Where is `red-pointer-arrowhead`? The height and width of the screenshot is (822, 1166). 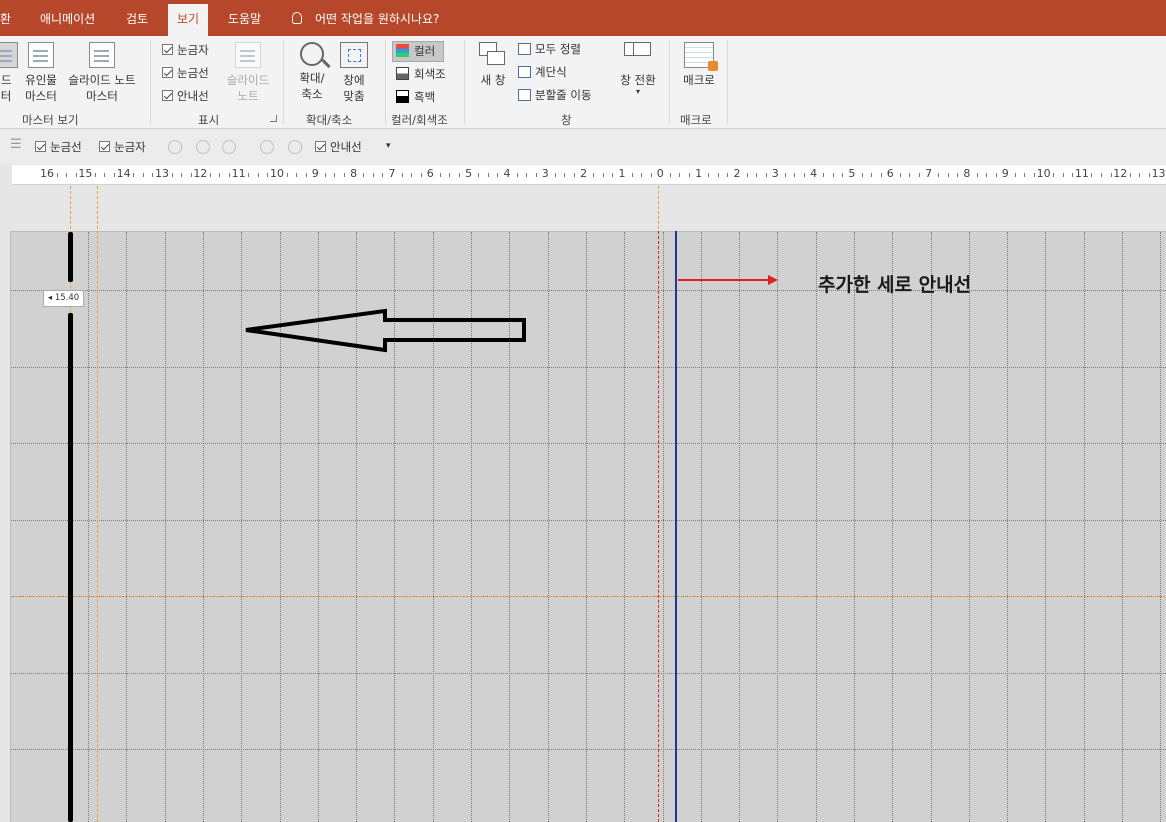 red-pointer-arrowhead is located at coordinates (773, 280).